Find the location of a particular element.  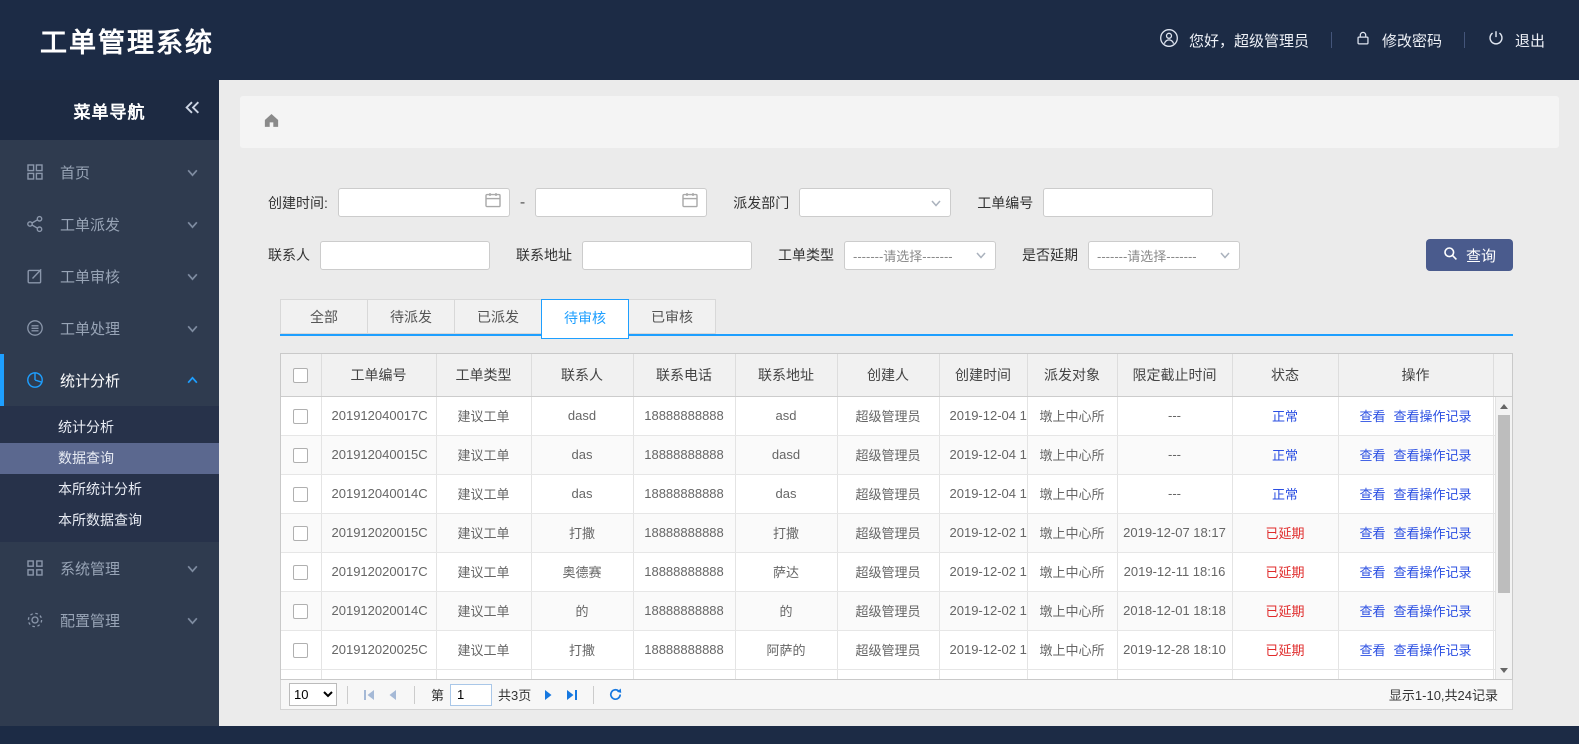

scroll-down-icon is located at coordinates (1504, 670).